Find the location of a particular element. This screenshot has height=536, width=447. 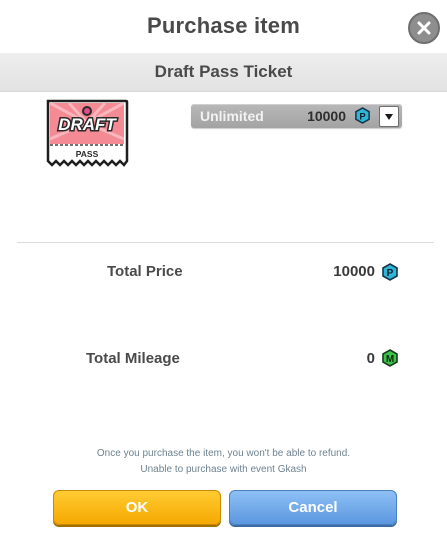

item-name: Draft Pass Ticket is located at coordinates (223, 71).